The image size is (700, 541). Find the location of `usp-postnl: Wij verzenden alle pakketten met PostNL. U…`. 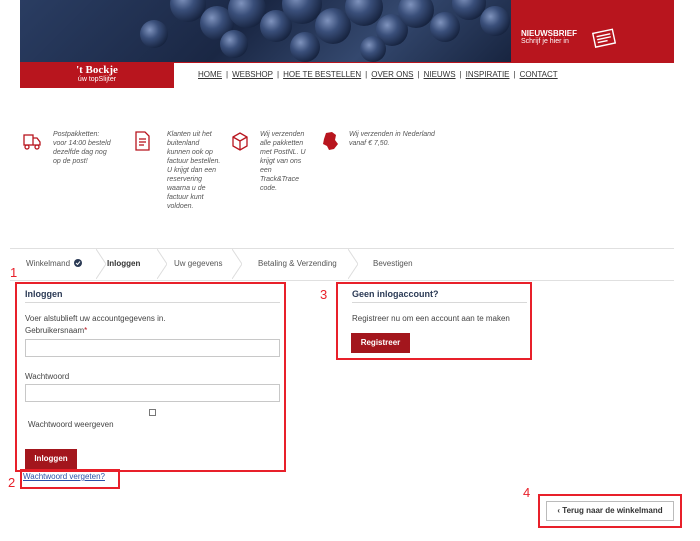

usp-postnl: Wij verzenden alle pakketten met PostNL. U… is located at coordinates (283, 161).